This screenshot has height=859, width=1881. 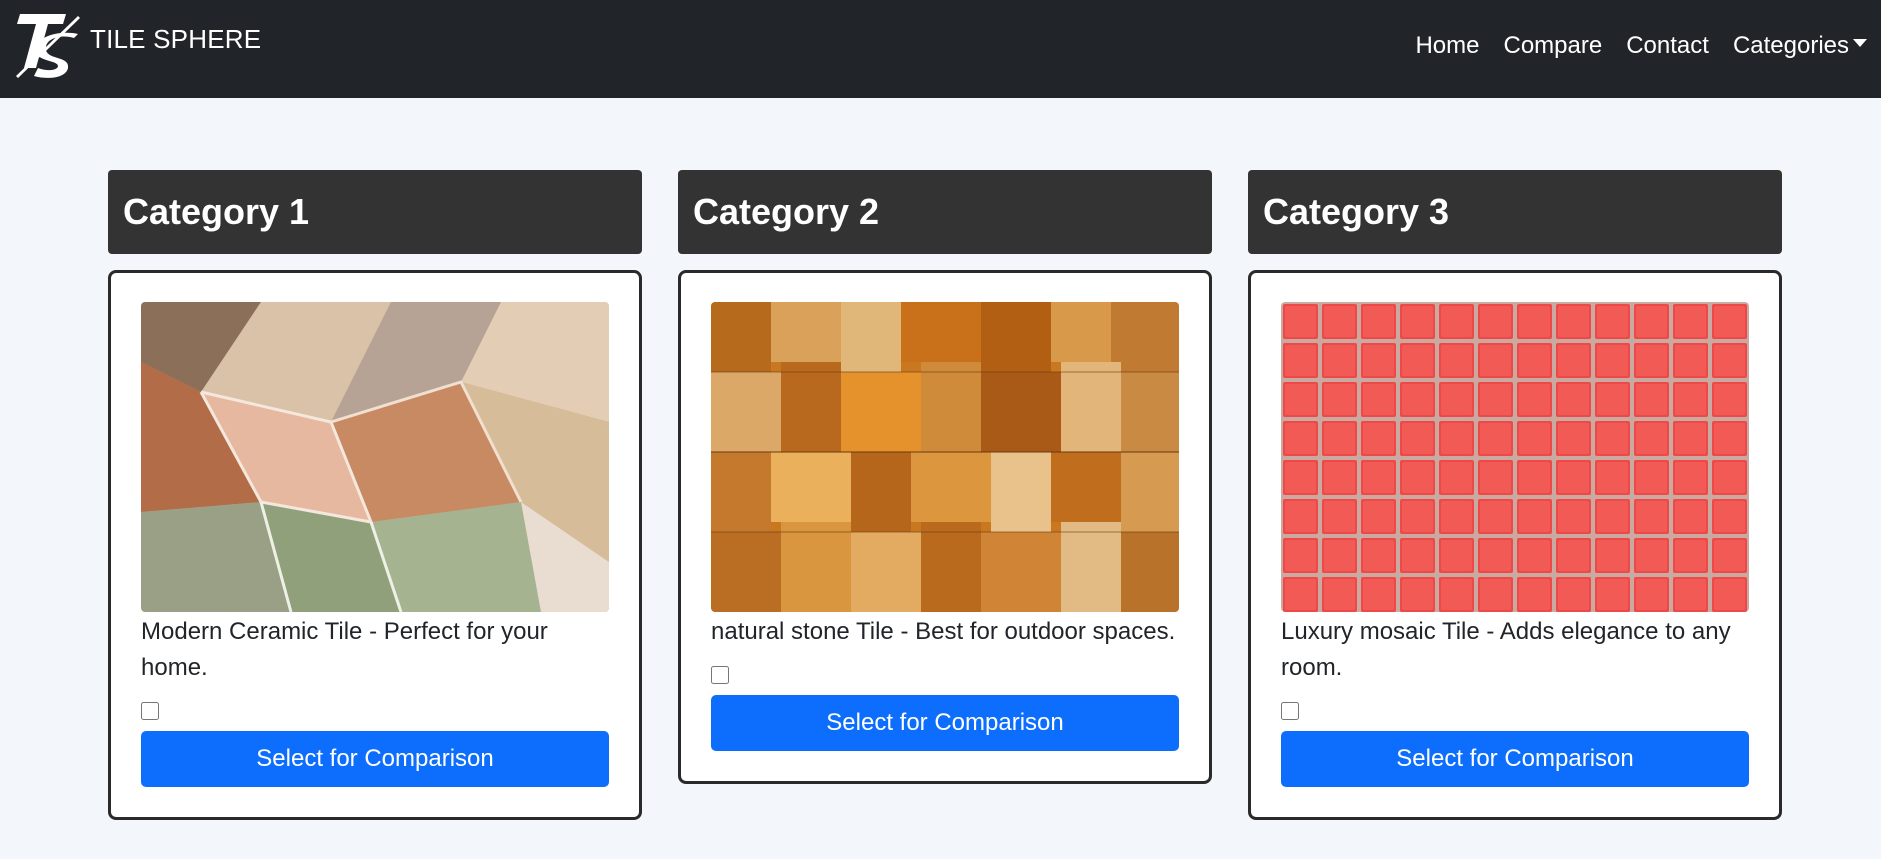 I want to click on stone-tile-image, so click(x=945, y=457).